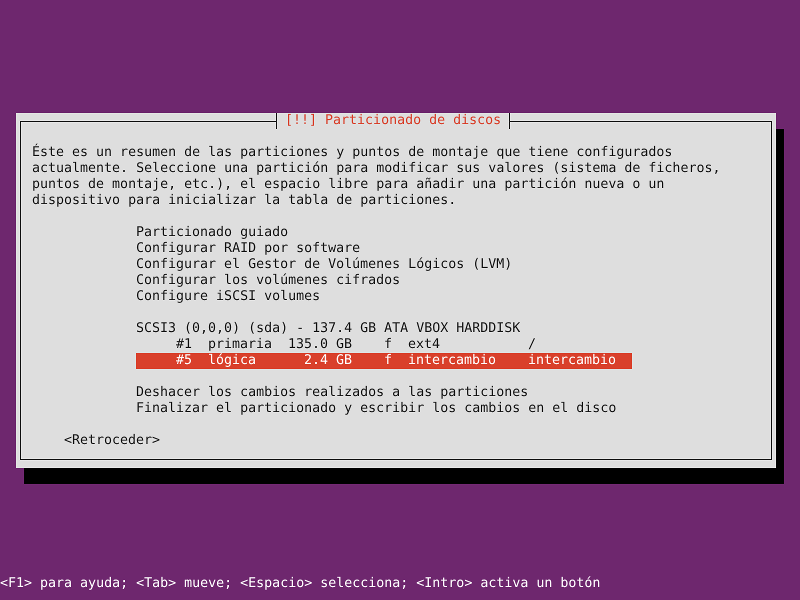 The width and height of the screenshot is (800, 600). Describe the element at coordinates (384, 265) in the screenshot. I see `menu-item: Configurar el Gestor de Volúmenes Lógicos (LVM)` at that location.